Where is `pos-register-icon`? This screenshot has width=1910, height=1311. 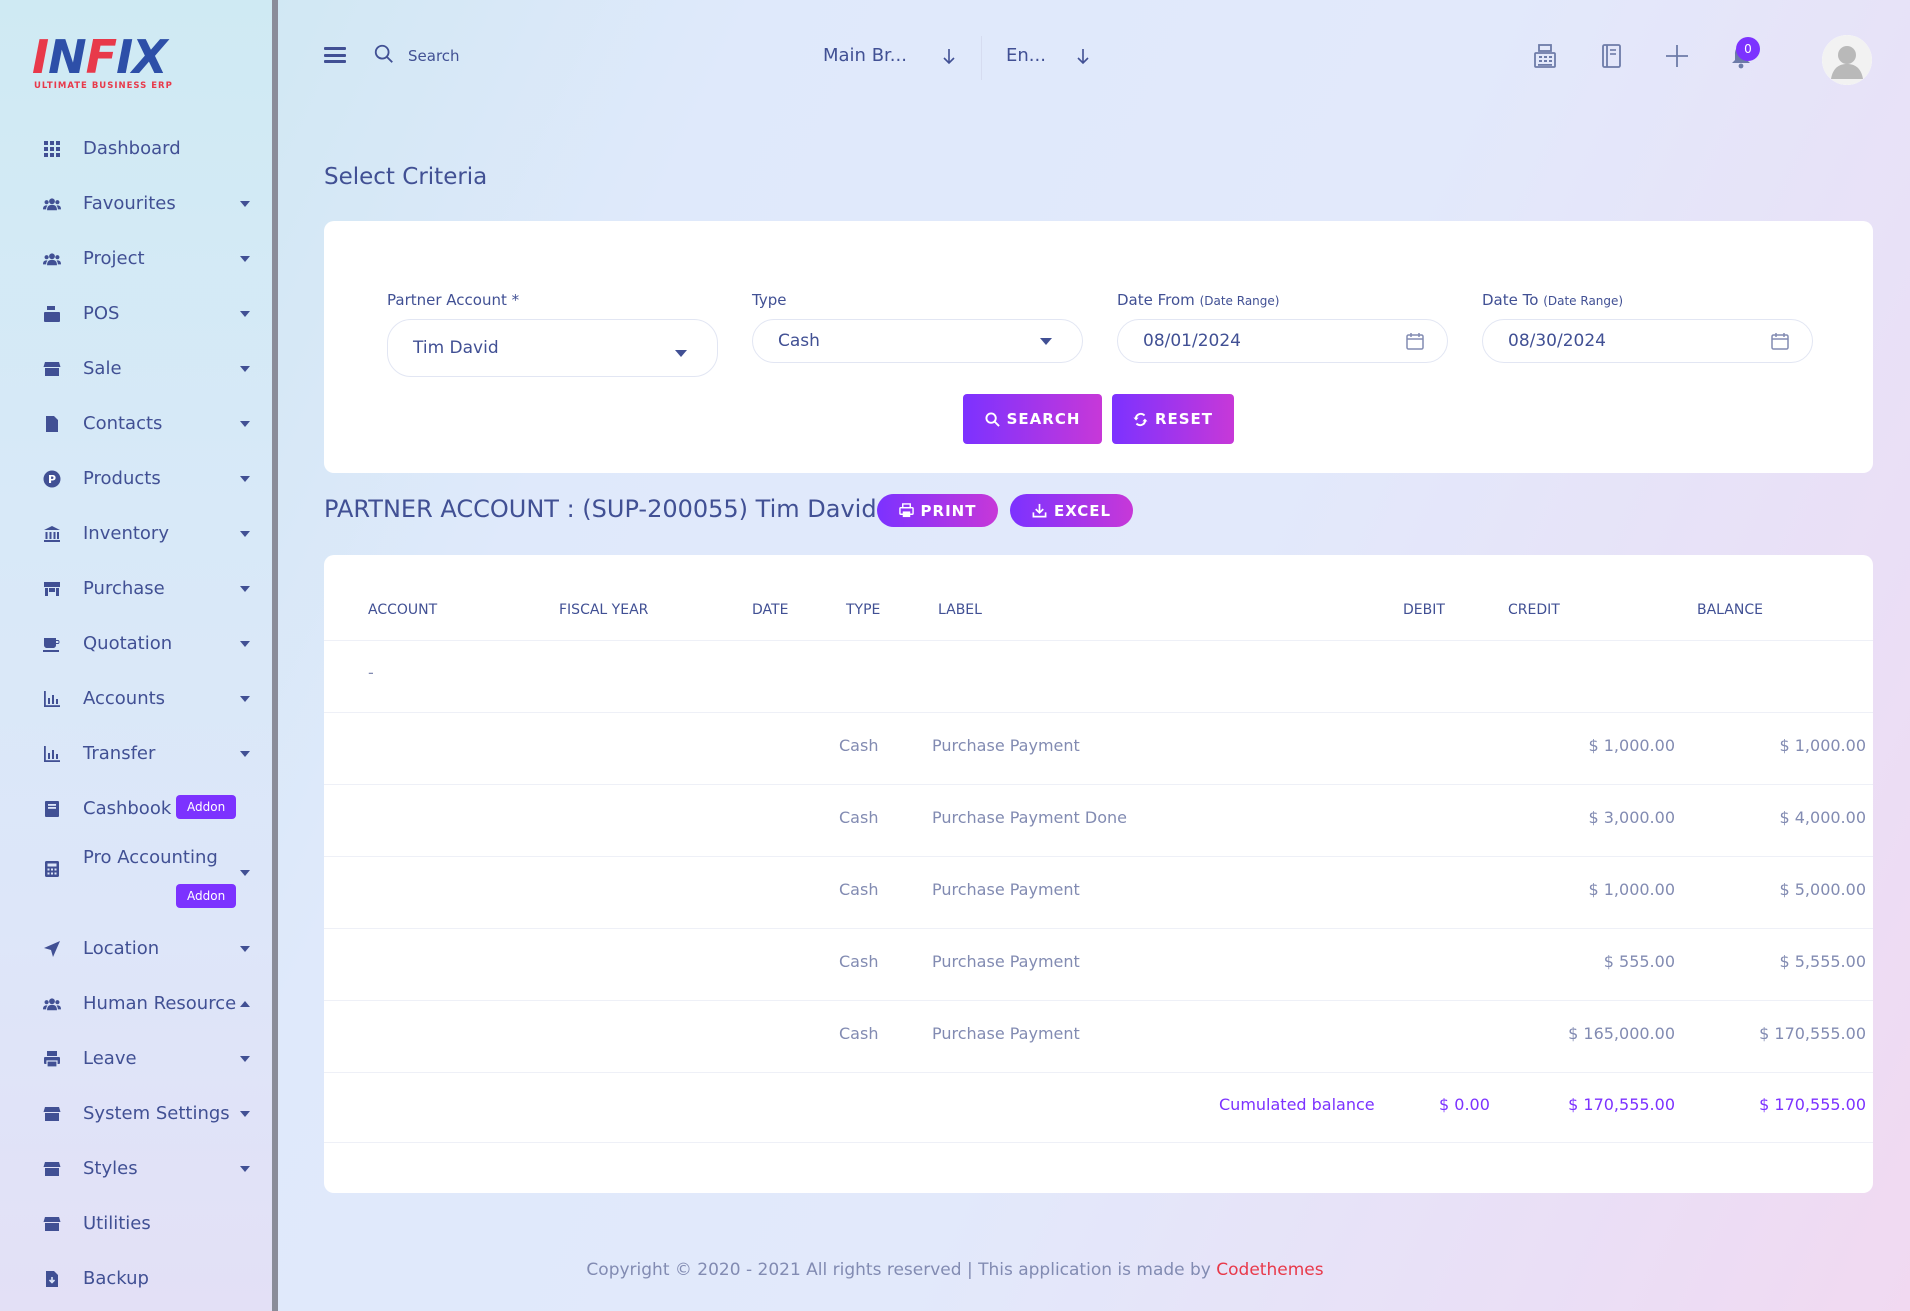 pos-register-icon is located at coordinates (1545, 56).